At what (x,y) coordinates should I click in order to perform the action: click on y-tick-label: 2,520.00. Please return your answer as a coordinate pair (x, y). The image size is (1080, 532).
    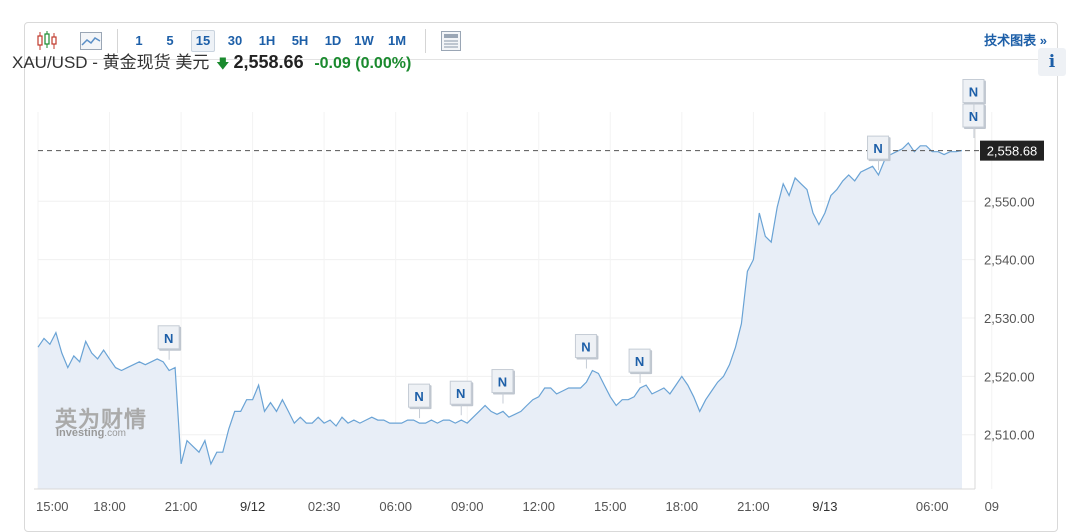
    Looking at the image, I should click on (1009, 376).